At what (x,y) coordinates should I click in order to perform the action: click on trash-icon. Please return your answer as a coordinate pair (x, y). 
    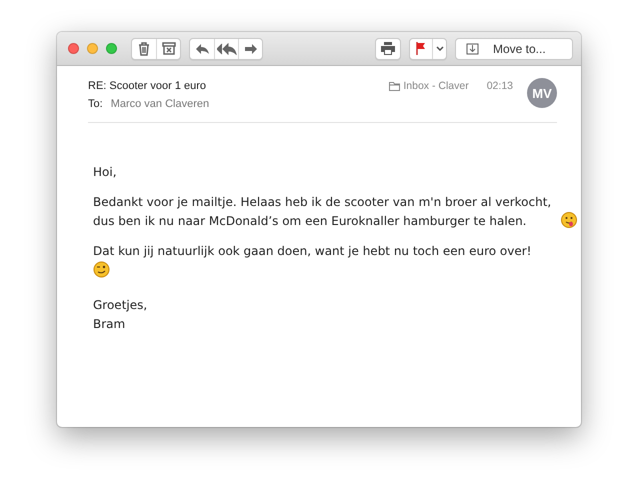
    Looking at the image, I should click on (144, 49).